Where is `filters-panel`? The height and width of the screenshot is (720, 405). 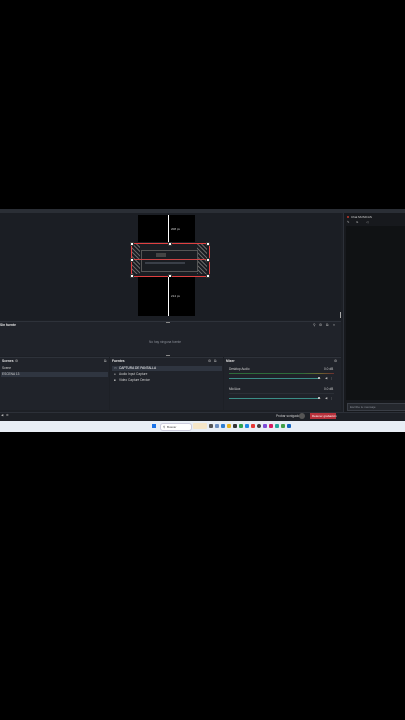
filters-panel is located at coordinates (170, 338).